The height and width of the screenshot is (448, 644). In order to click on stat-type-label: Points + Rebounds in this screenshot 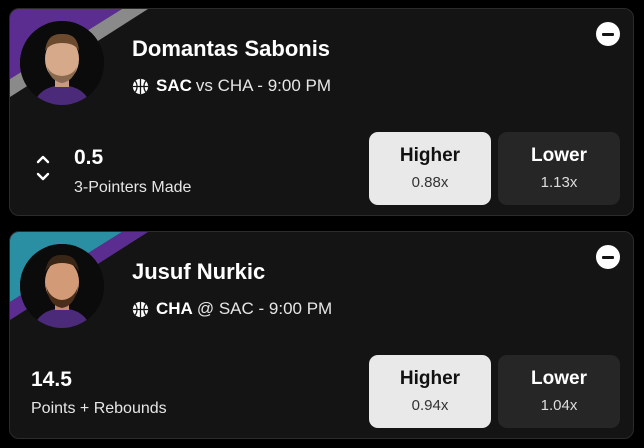, I will do `click(99, 408)`.